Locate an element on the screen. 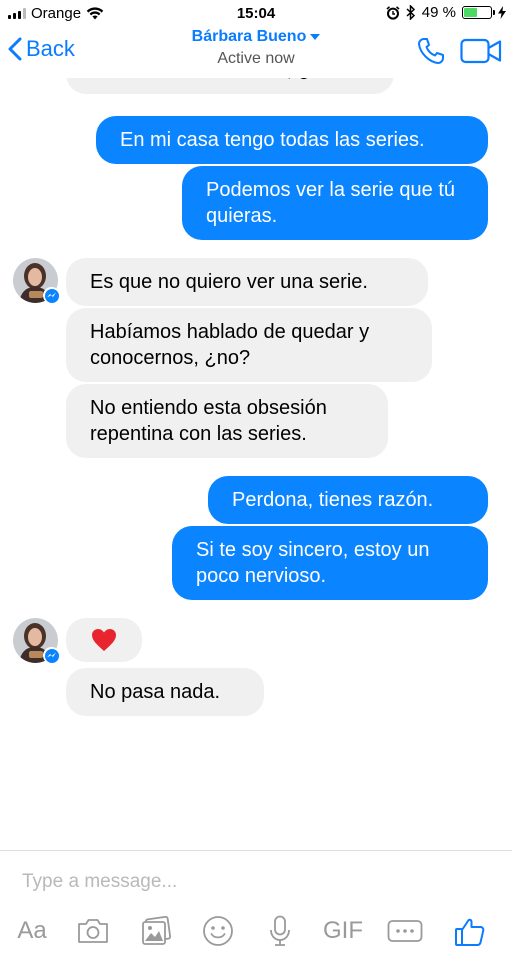 The width and height of the screenshot is (512, 960). video-camera-icon is located at coordinates (481, 51).